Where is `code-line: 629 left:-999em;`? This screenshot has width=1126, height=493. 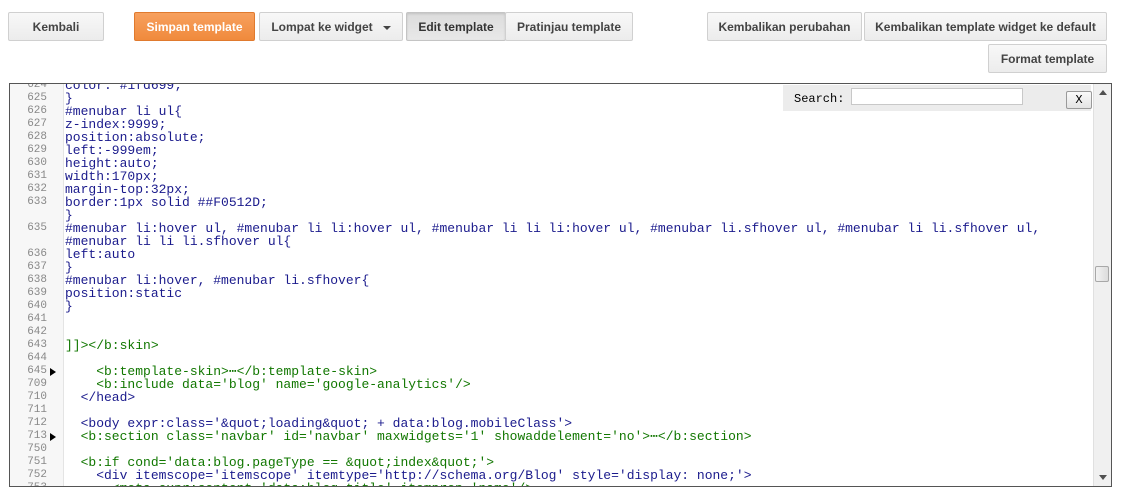 code-line: 629 left:-999em; is located at coordinates (550, 150).